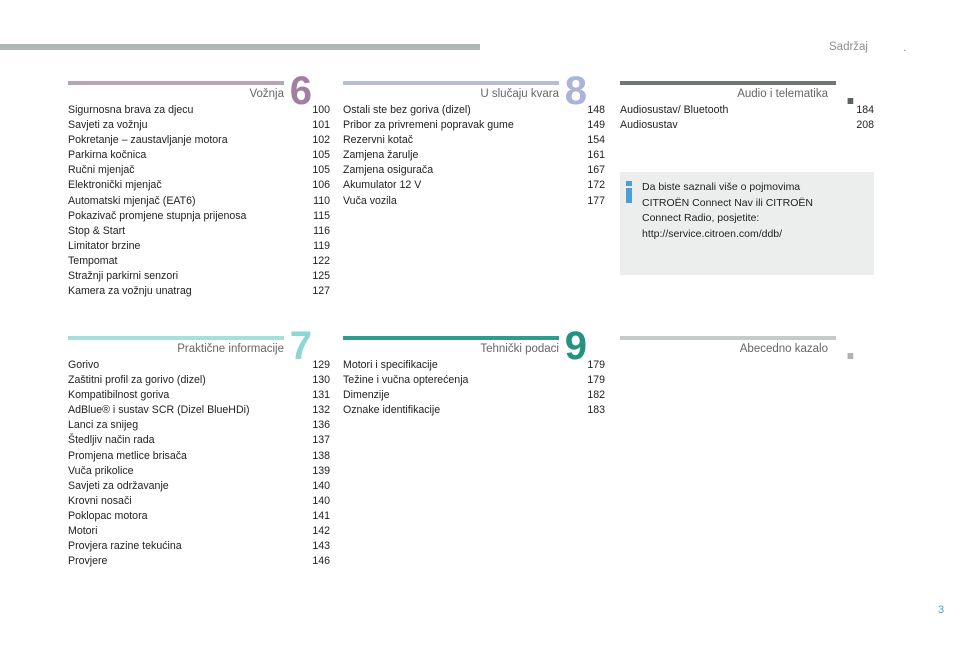  I want to click on toc-entry-label: Pokretanje – zaustavljanje motora, so click(148, 140).